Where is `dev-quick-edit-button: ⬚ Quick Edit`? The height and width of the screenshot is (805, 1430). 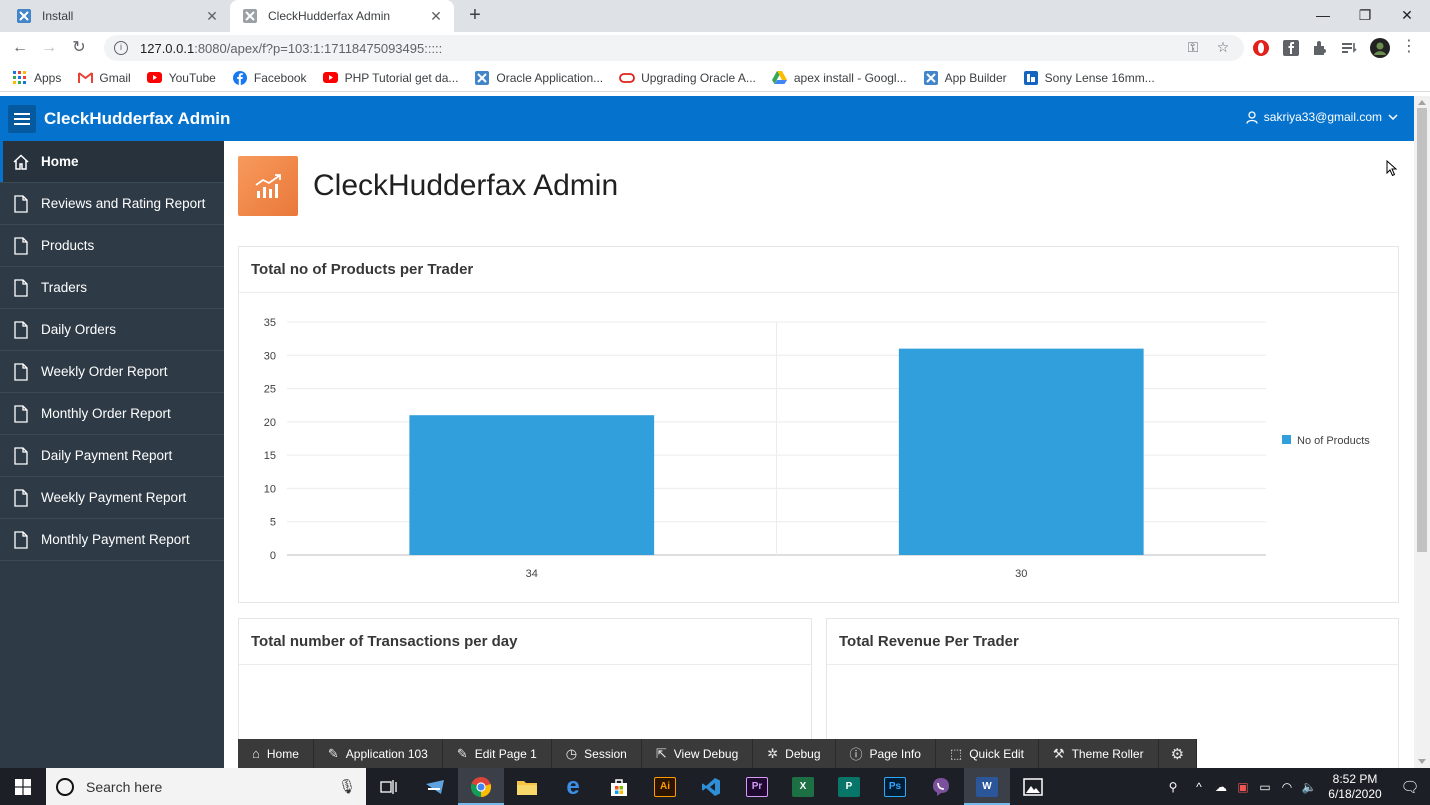
dev-quick-edit-button: ⬚ Quick Edit is located at coordinates (987, 753).